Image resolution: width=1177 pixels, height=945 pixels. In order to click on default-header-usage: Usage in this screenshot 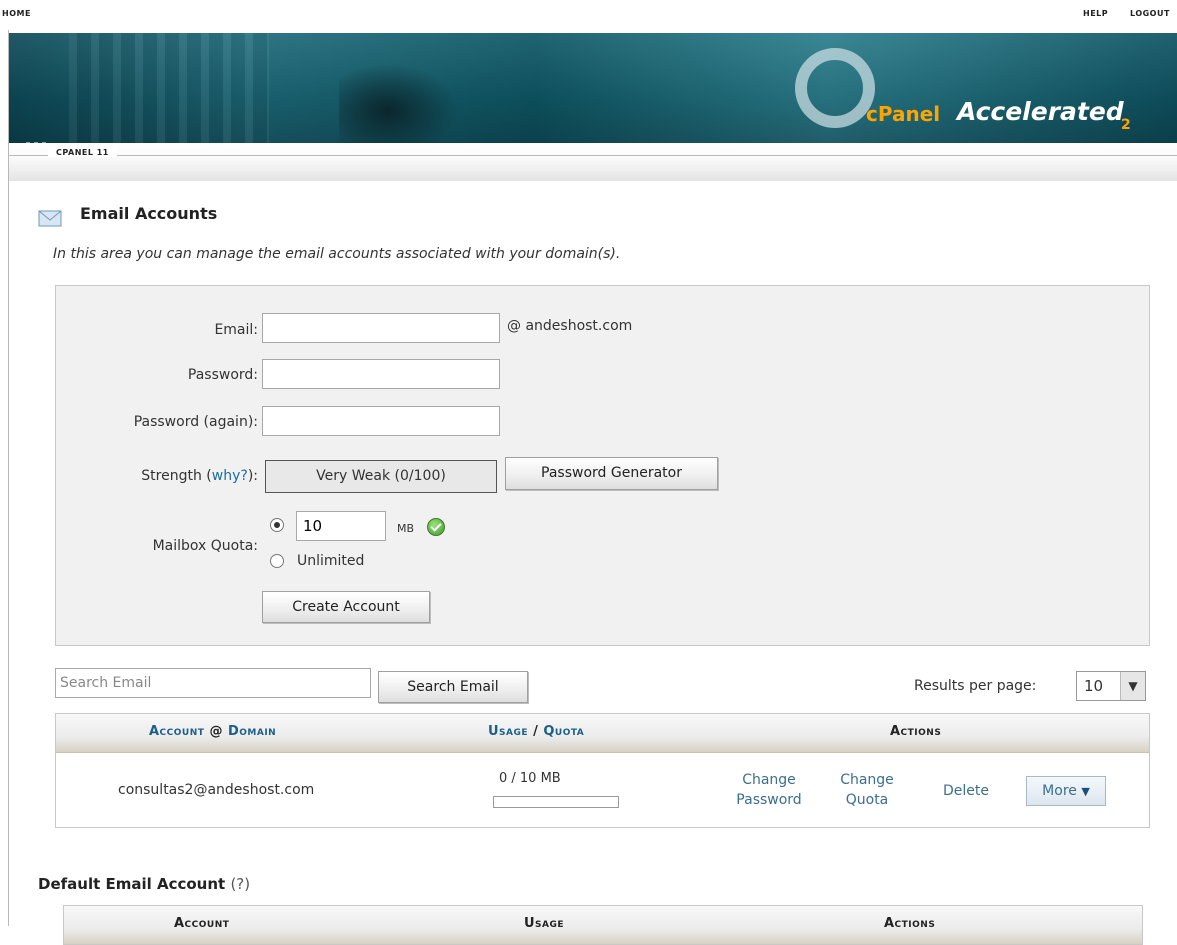, I will do `click(544, 923)`.